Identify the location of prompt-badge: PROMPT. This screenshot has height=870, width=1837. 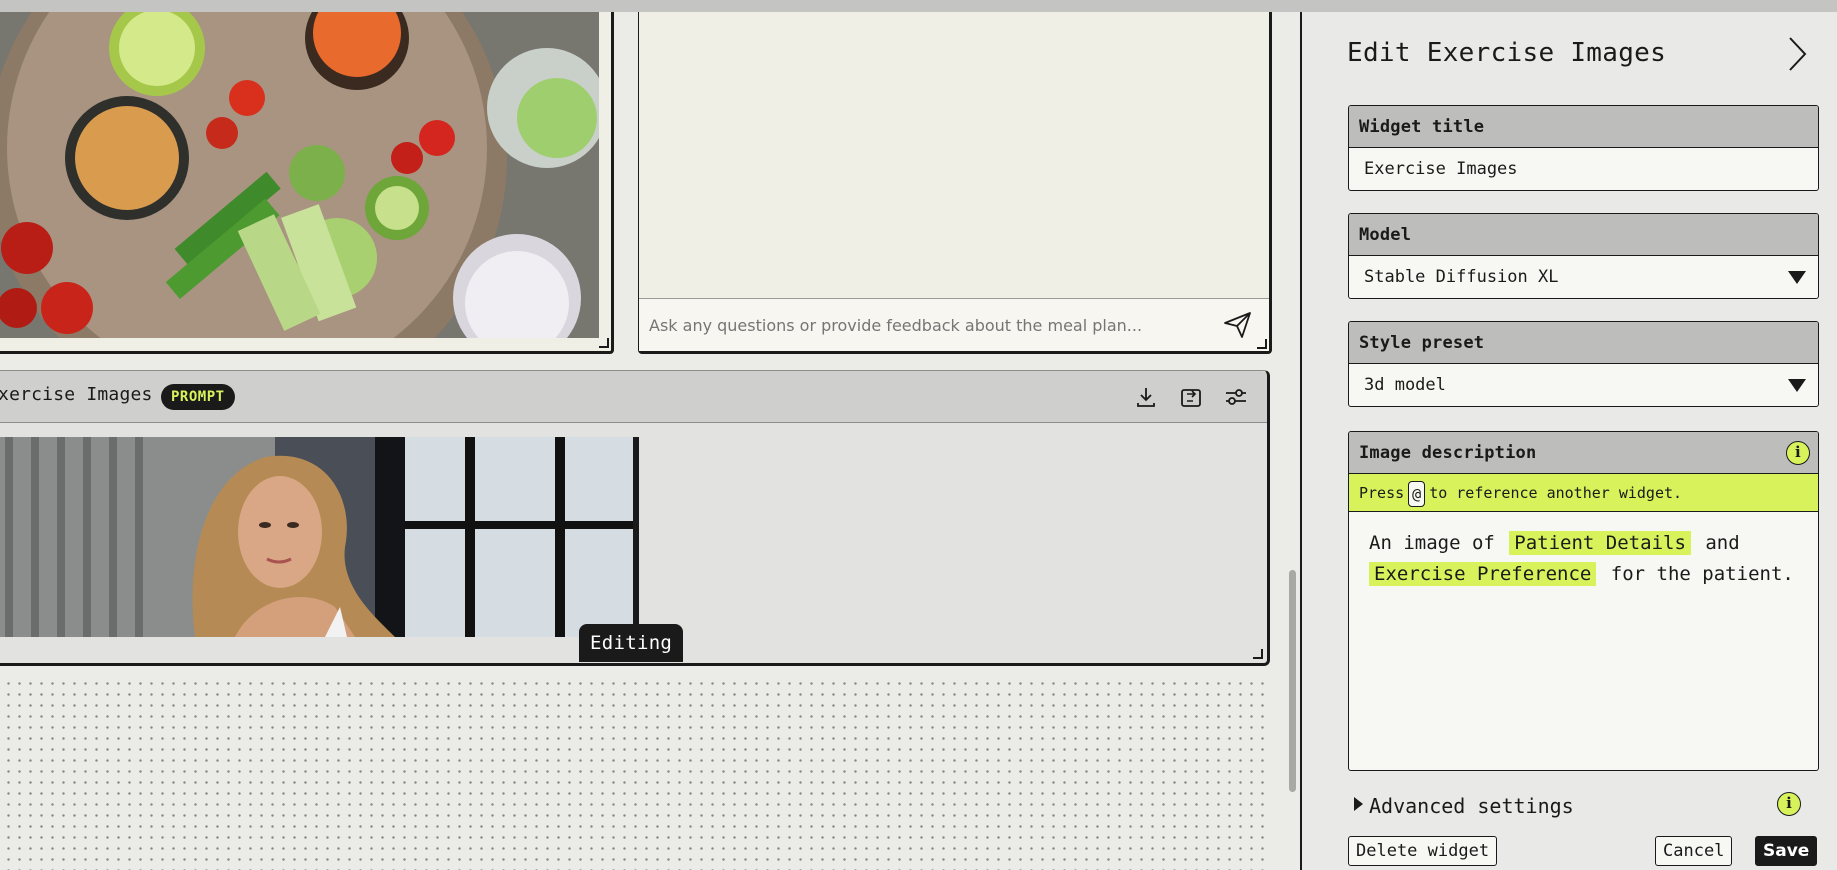
(198, 397).